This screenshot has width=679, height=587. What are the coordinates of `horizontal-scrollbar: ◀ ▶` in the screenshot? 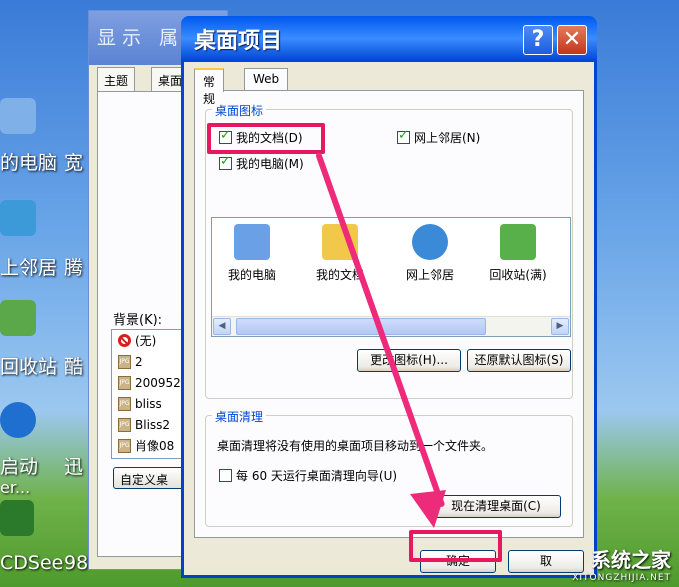 It's located at (391, 326).